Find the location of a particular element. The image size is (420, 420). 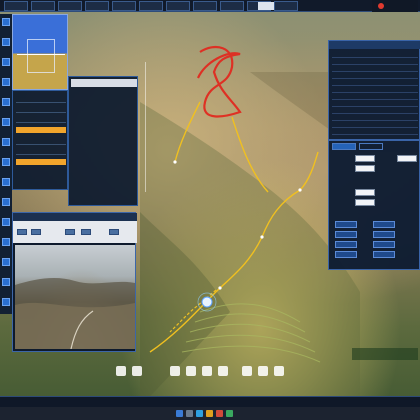

aircraft-marker is located at coordinates (207, 302).